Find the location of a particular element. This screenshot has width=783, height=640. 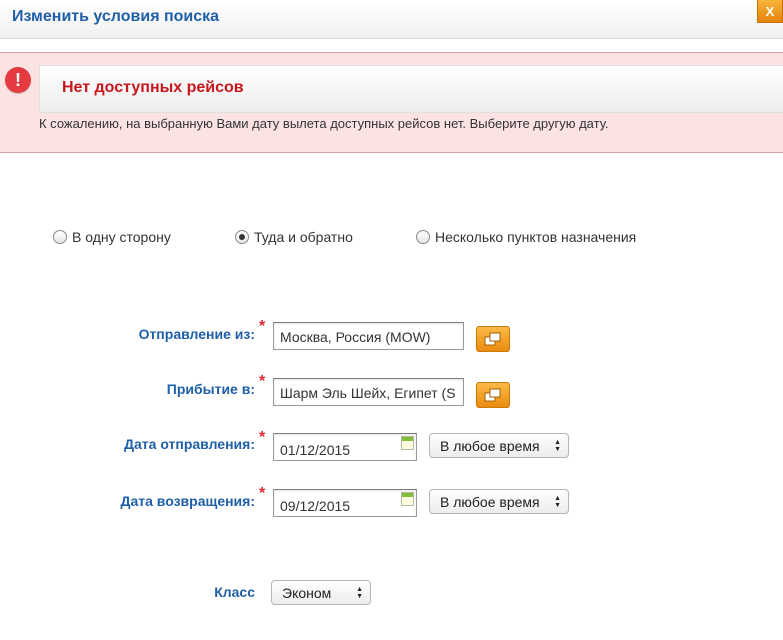

return-time-select: В любое время ▲ ▼ is located at coordinates (499, 501).